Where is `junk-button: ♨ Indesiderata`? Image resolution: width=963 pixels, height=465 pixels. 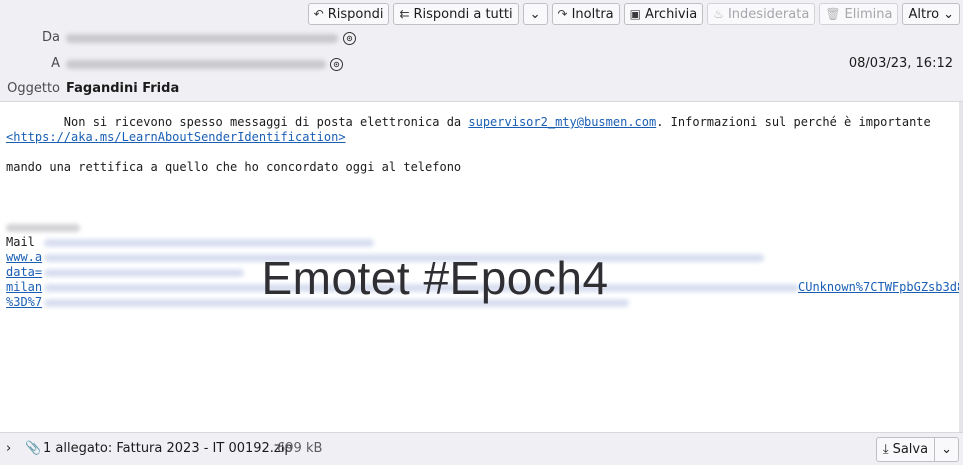 junk-button: ♨ Indesiderata is located at coordinates (761, 14).